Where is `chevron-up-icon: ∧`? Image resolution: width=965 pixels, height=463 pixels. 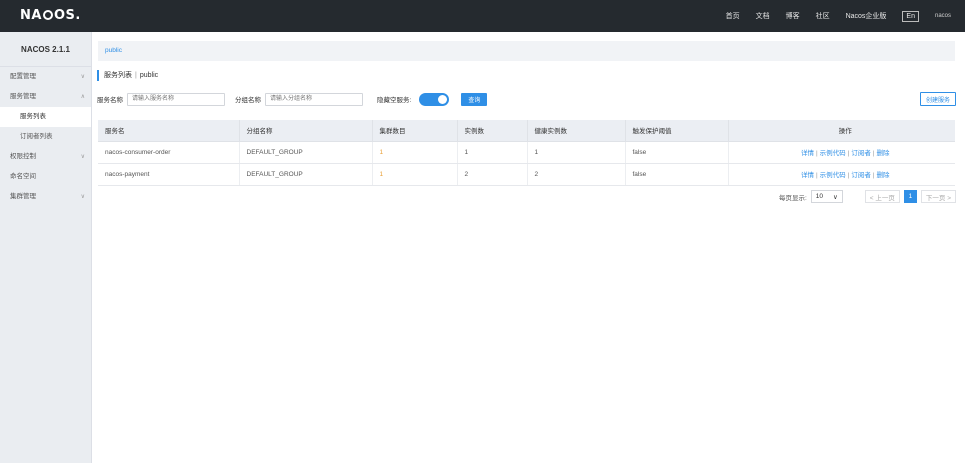 chevron-up-icon: ∧ is located at coordinates (82, 97).